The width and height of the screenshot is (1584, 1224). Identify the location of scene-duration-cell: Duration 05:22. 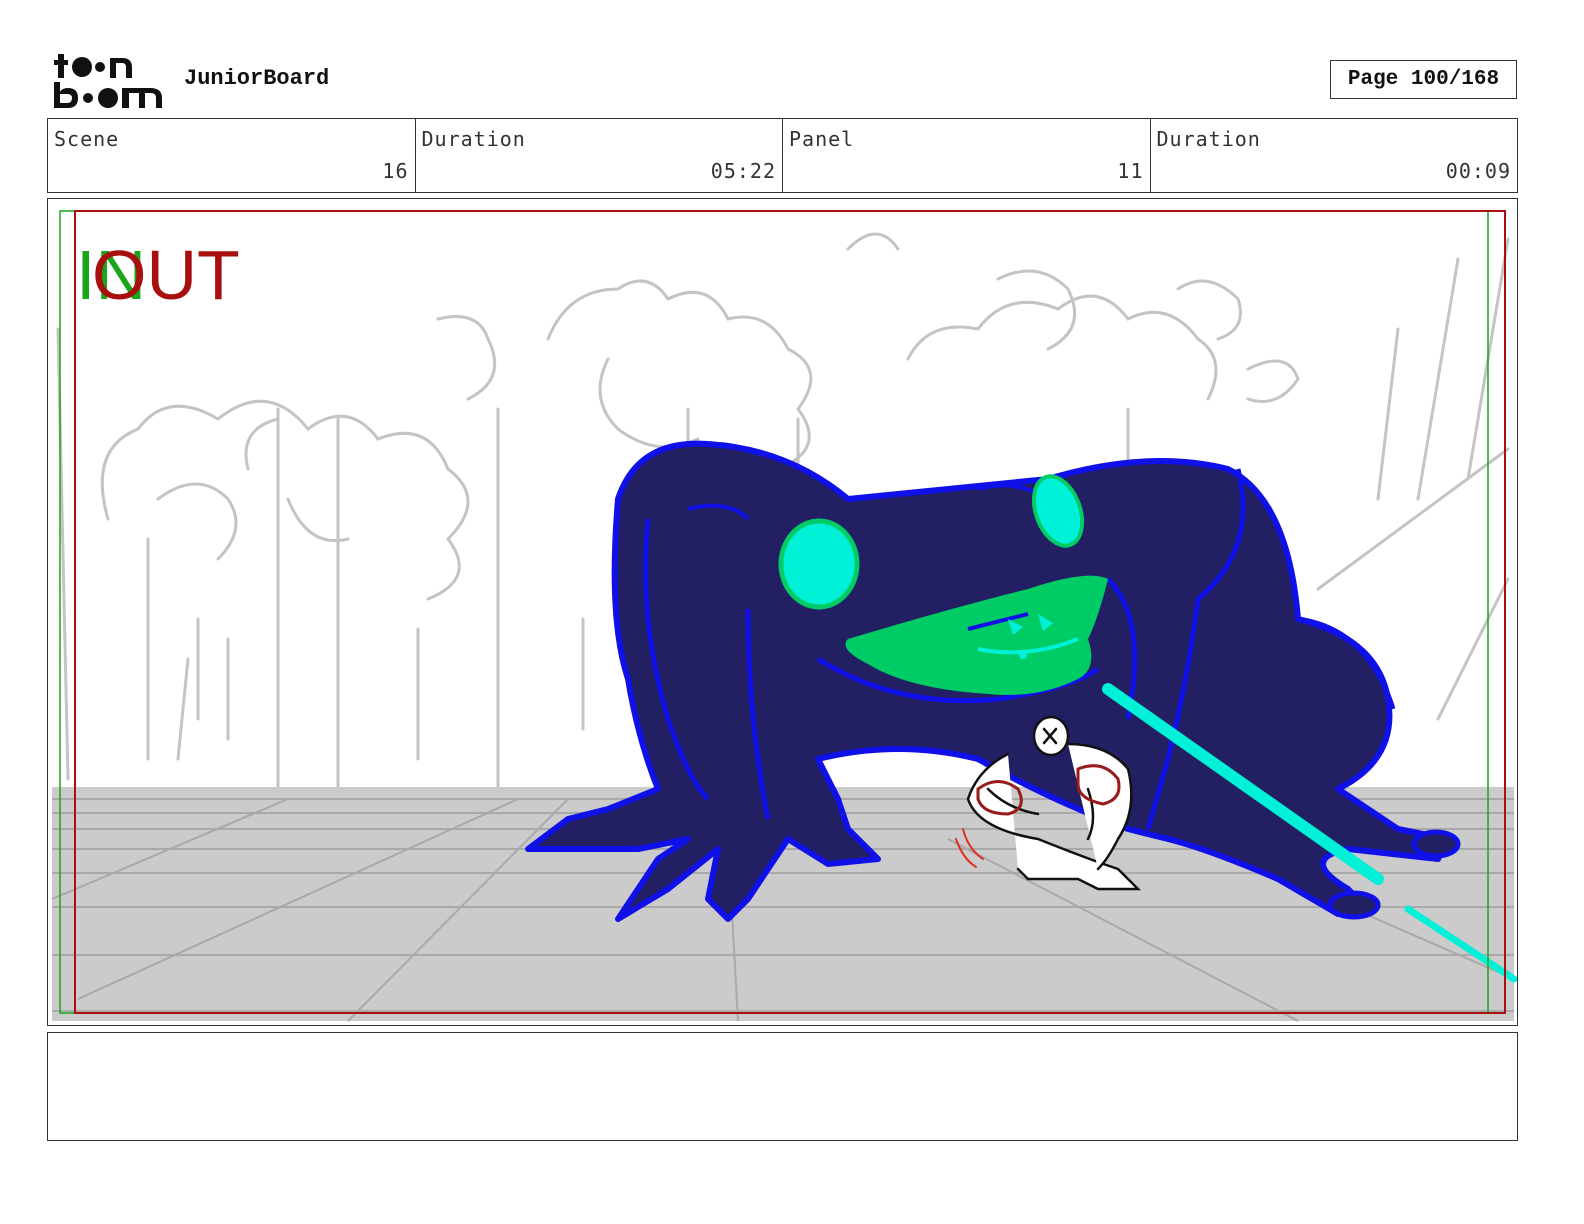
(599, 155).